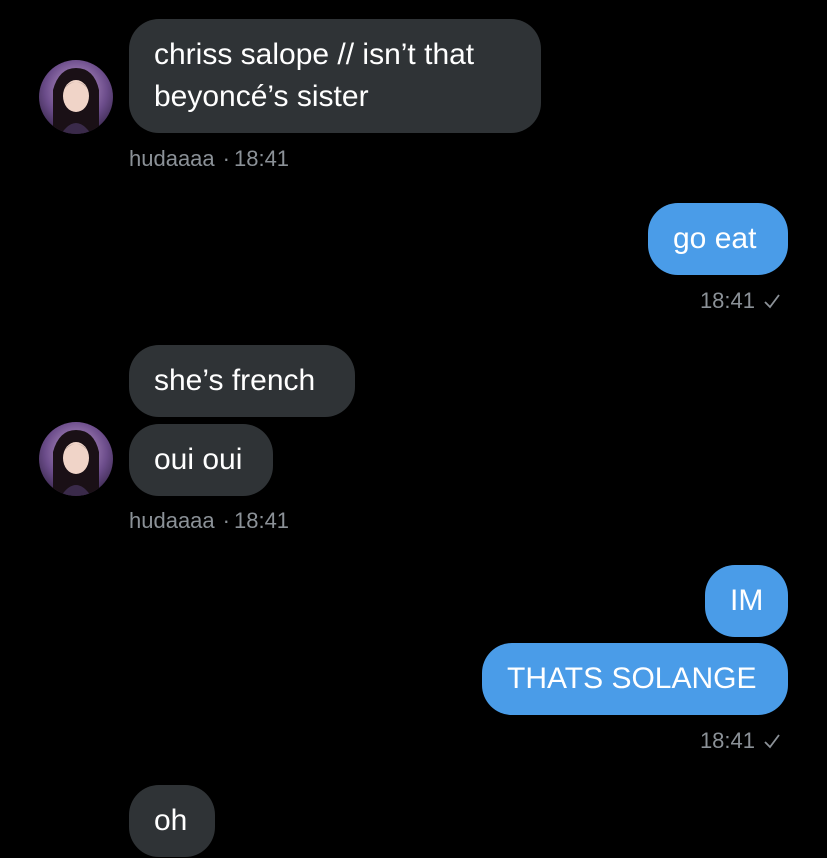 This screenshot has width=827, height=858. I want to click on outgoing-message-bubble: THATS SOLANGE, so click(635, 679).